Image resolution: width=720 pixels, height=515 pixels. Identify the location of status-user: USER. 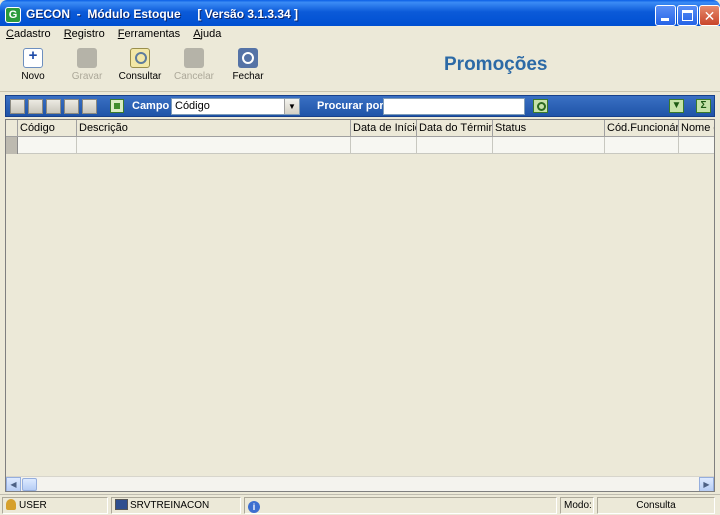
(55, 505).